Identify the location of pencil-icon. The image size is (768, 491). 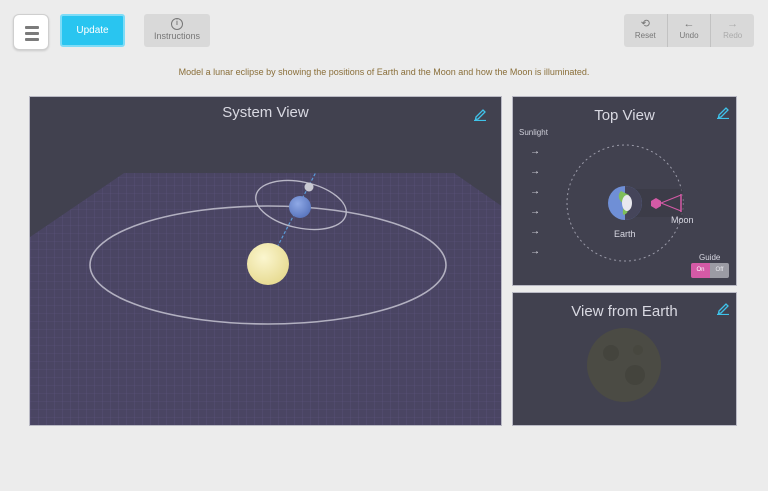
(480, 114).